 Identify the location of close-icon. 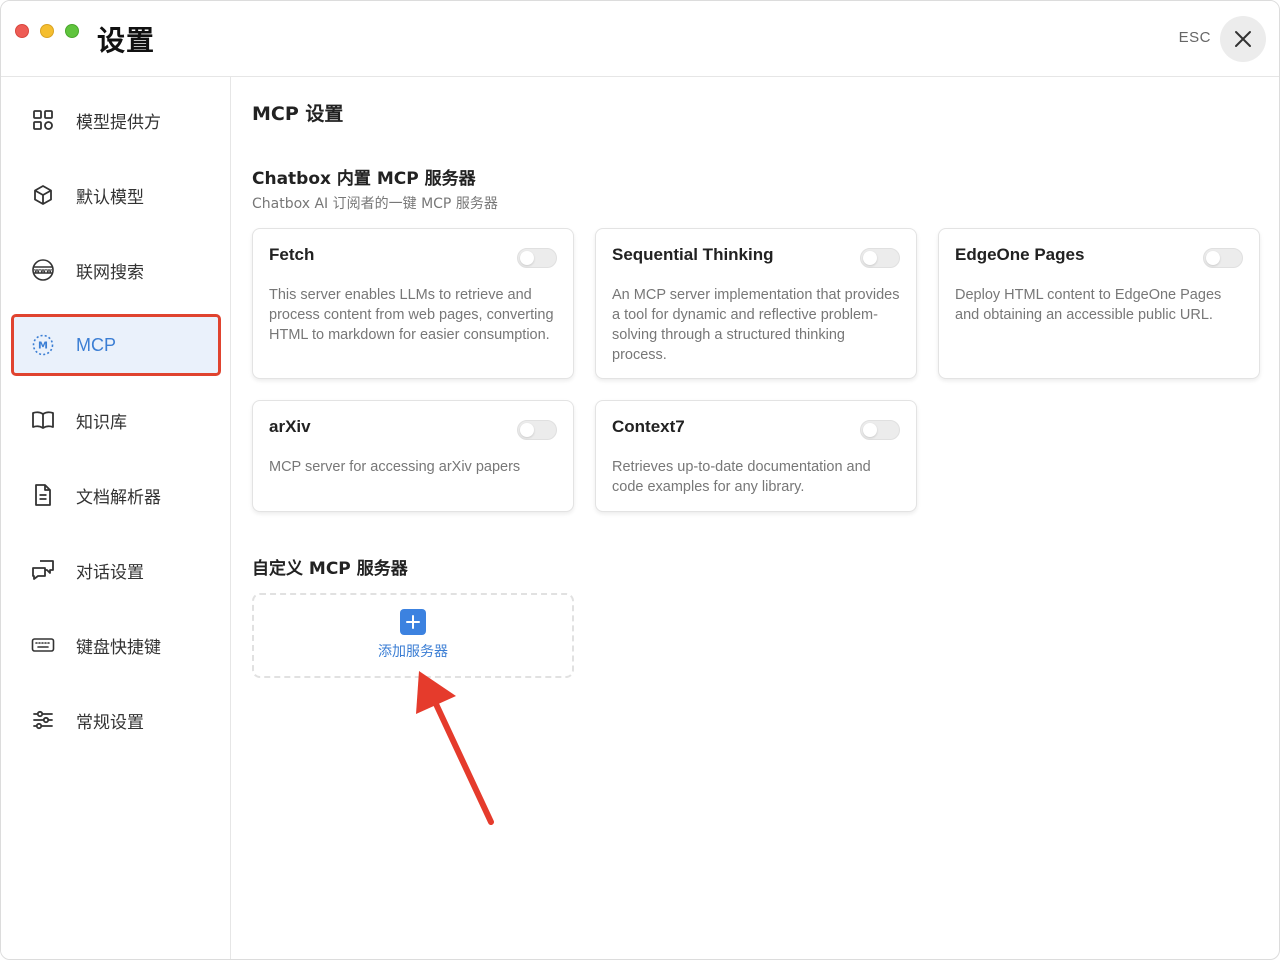
(1243, 39).